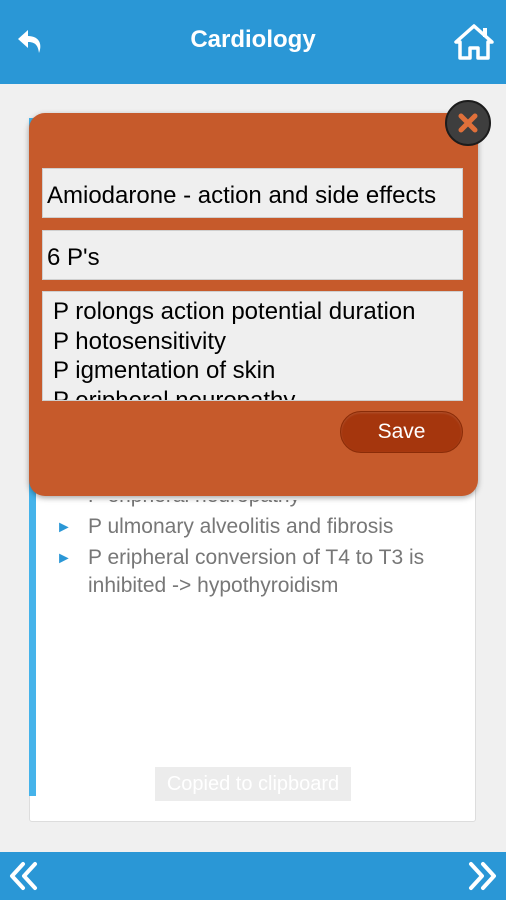 The image size is (506, 900). What do you see at coordinates (252, 255) in the screenshot?
I see `mnemonic-field: 6 P's` at bounding box center [252, 255].